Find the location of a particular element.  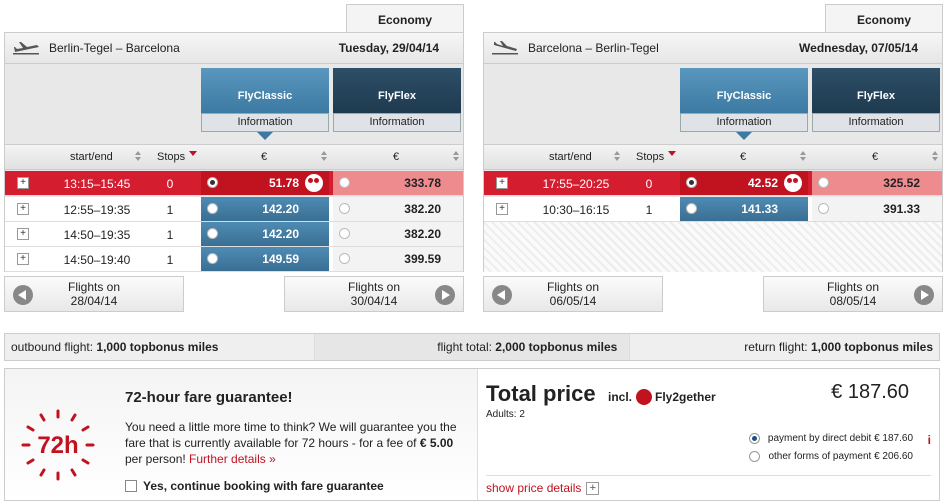

route-label: Barcelona – Berlin-Tegel is located at coordinates (593, 48).